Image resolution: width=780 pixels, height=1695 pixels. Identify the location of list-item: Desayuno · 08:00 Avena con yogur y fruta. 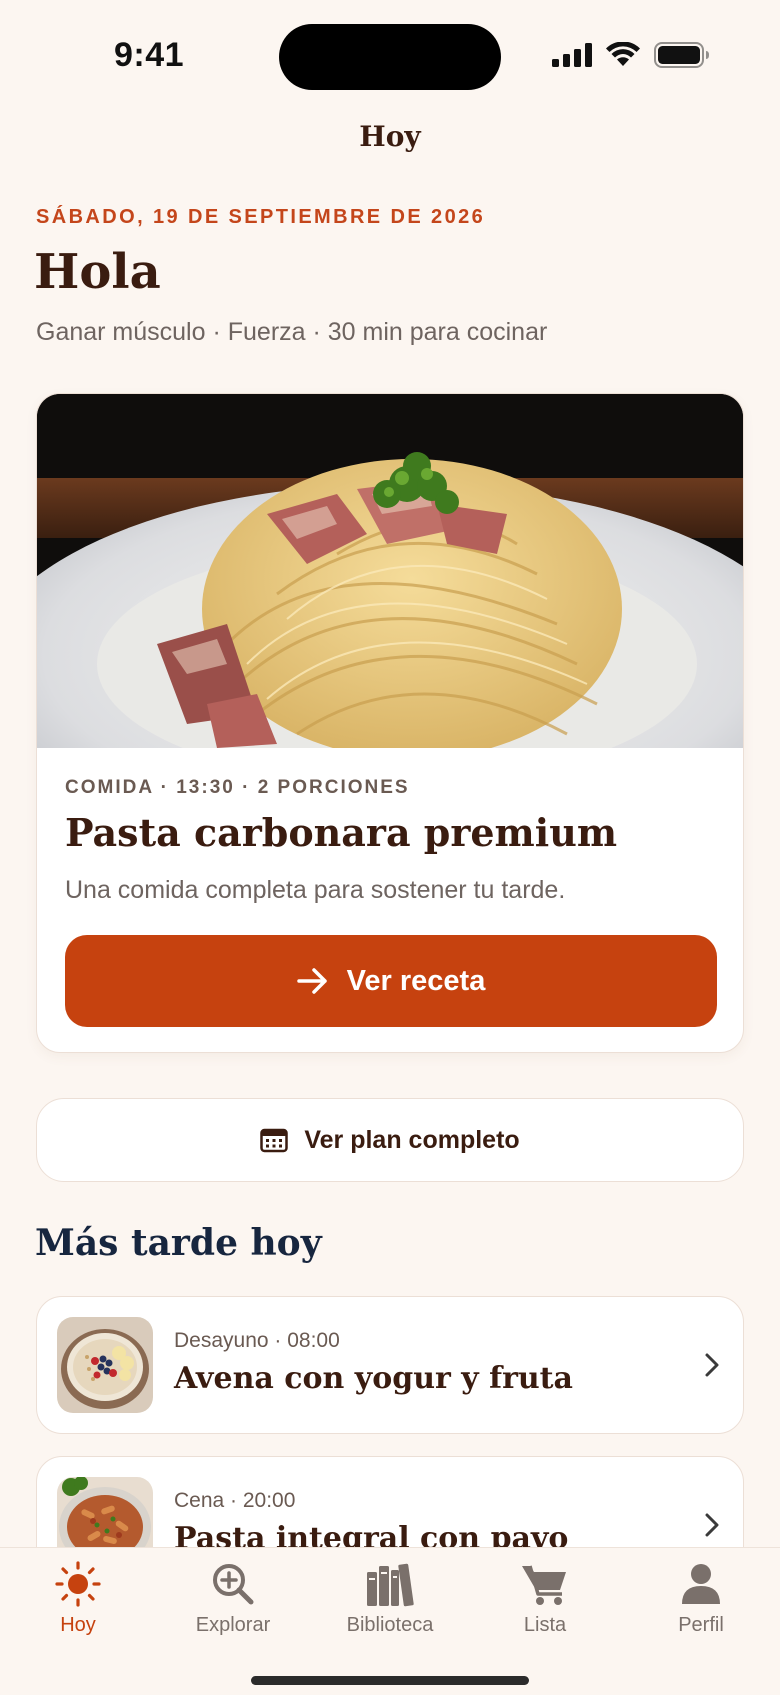
(390, 1365).